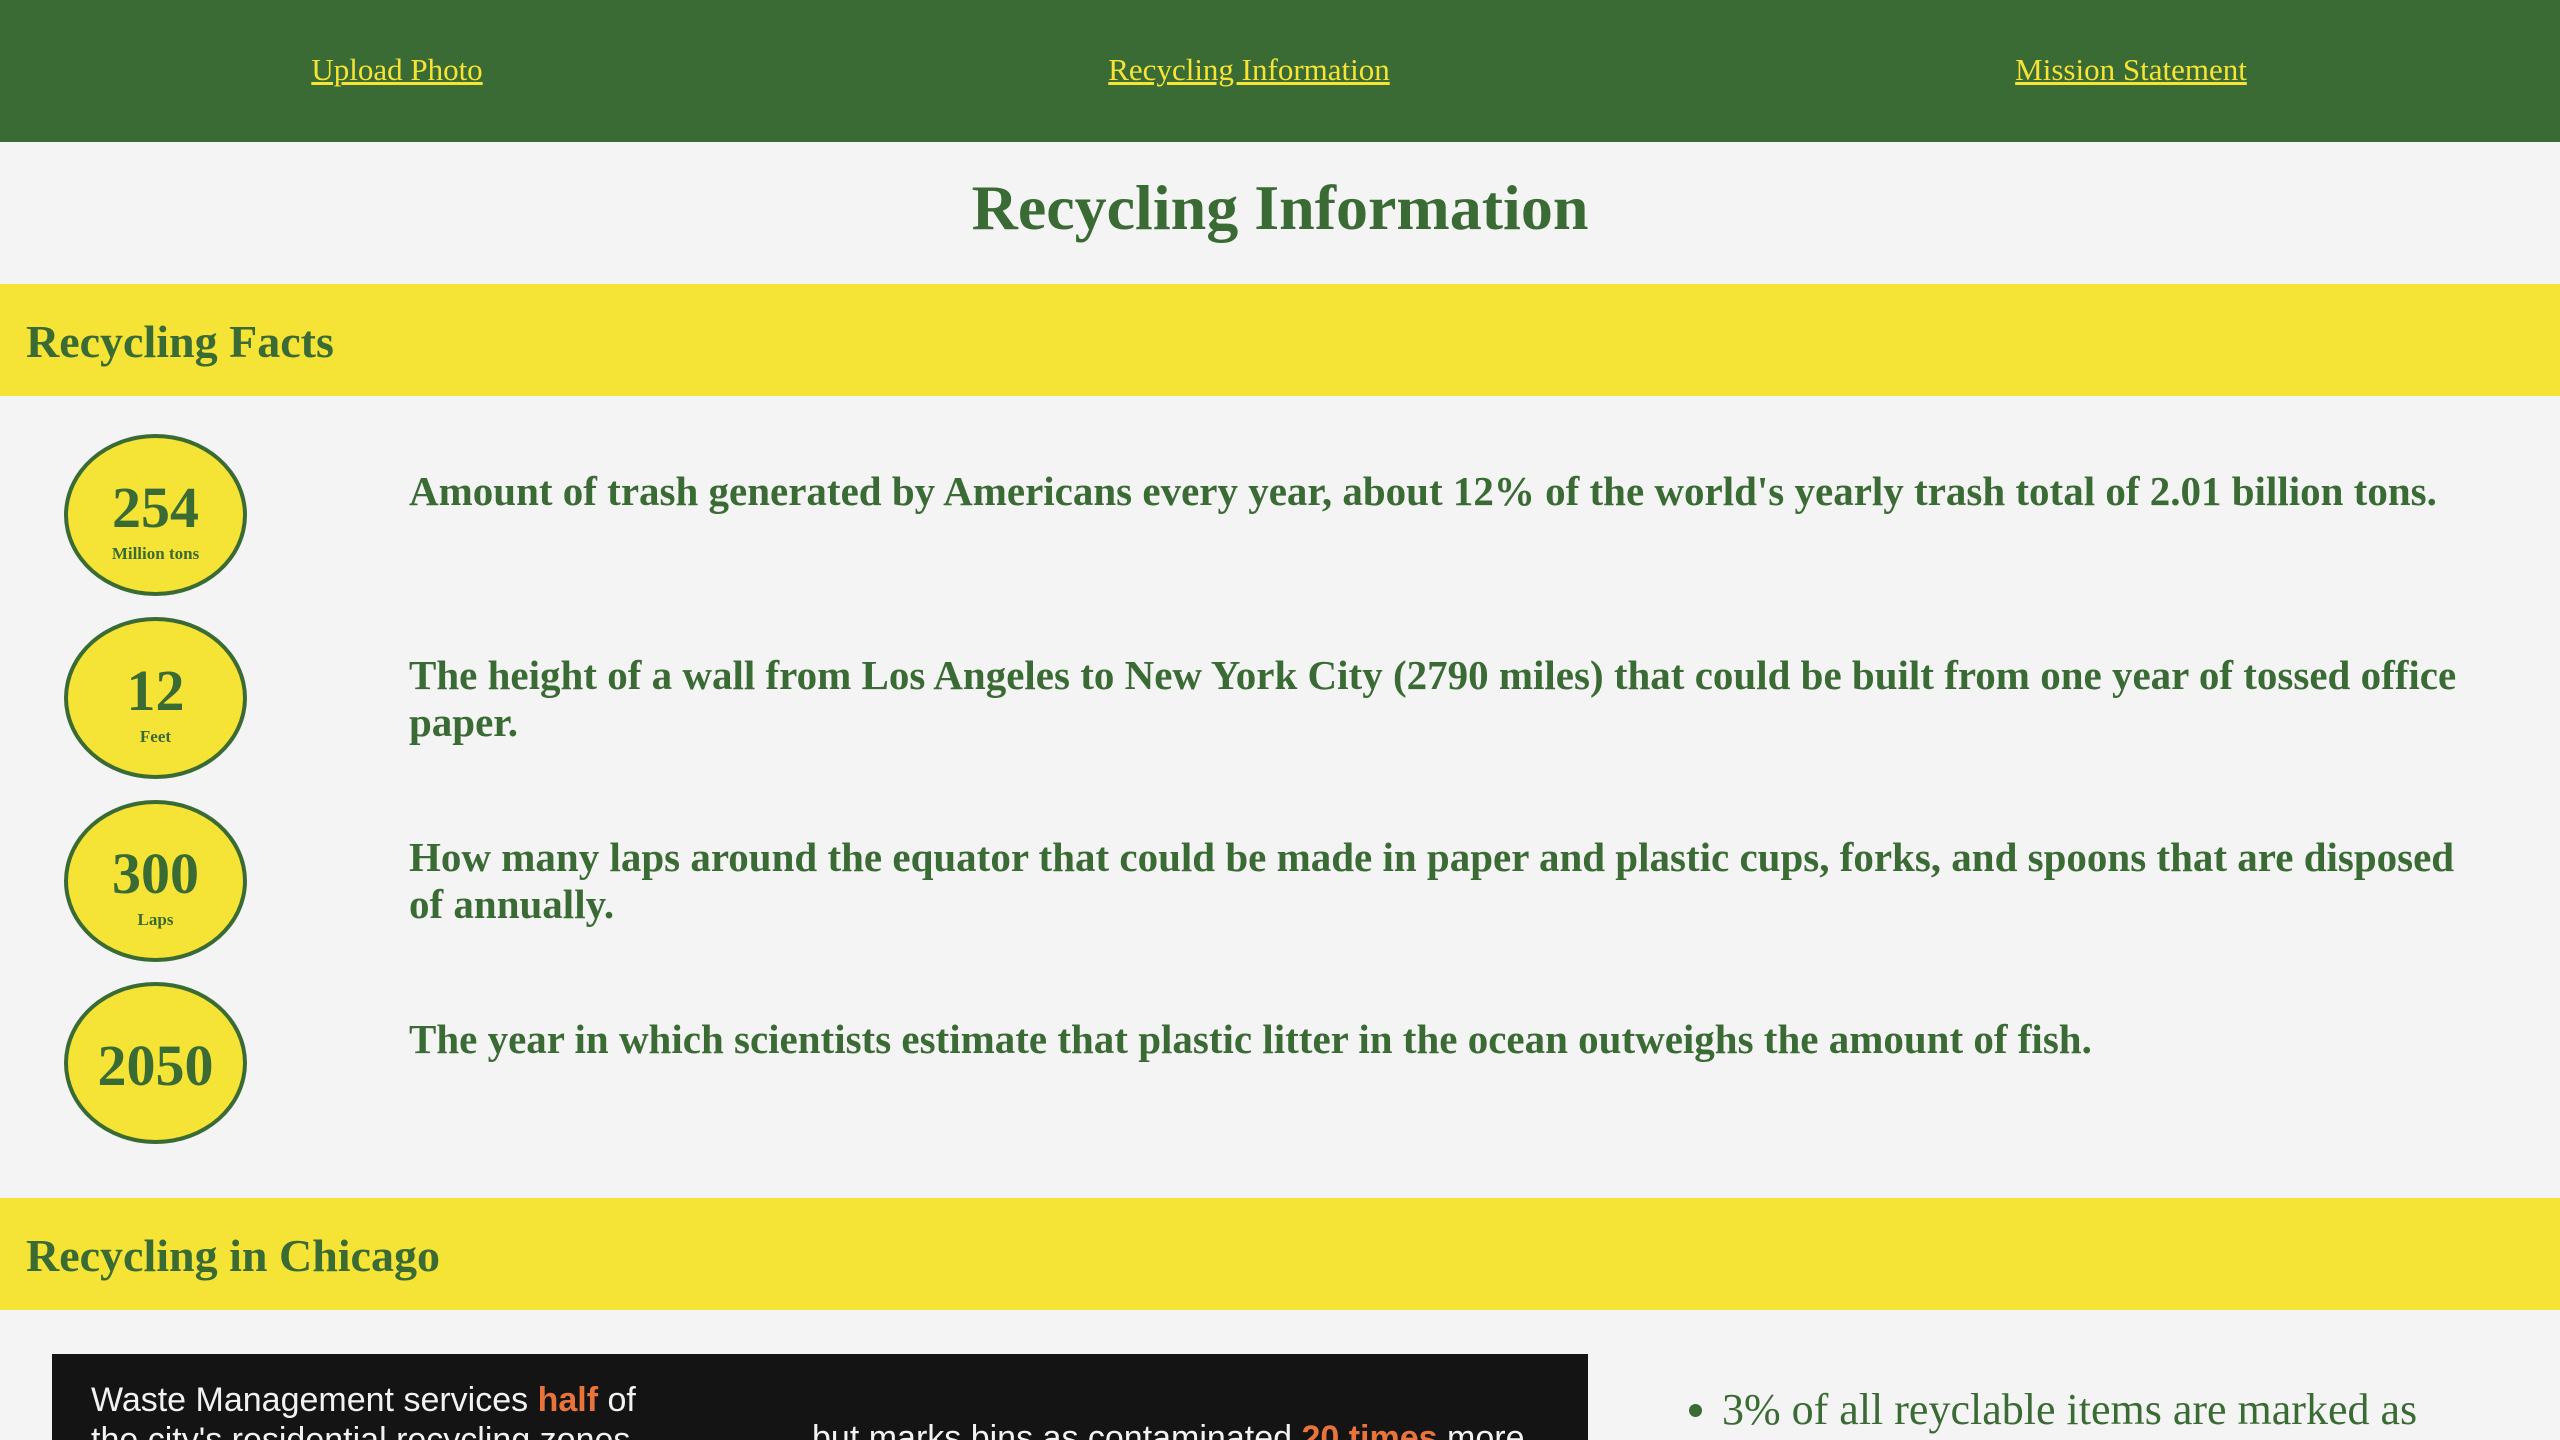  I want to click on page-title: Recycling Information, so click(1280, 207).